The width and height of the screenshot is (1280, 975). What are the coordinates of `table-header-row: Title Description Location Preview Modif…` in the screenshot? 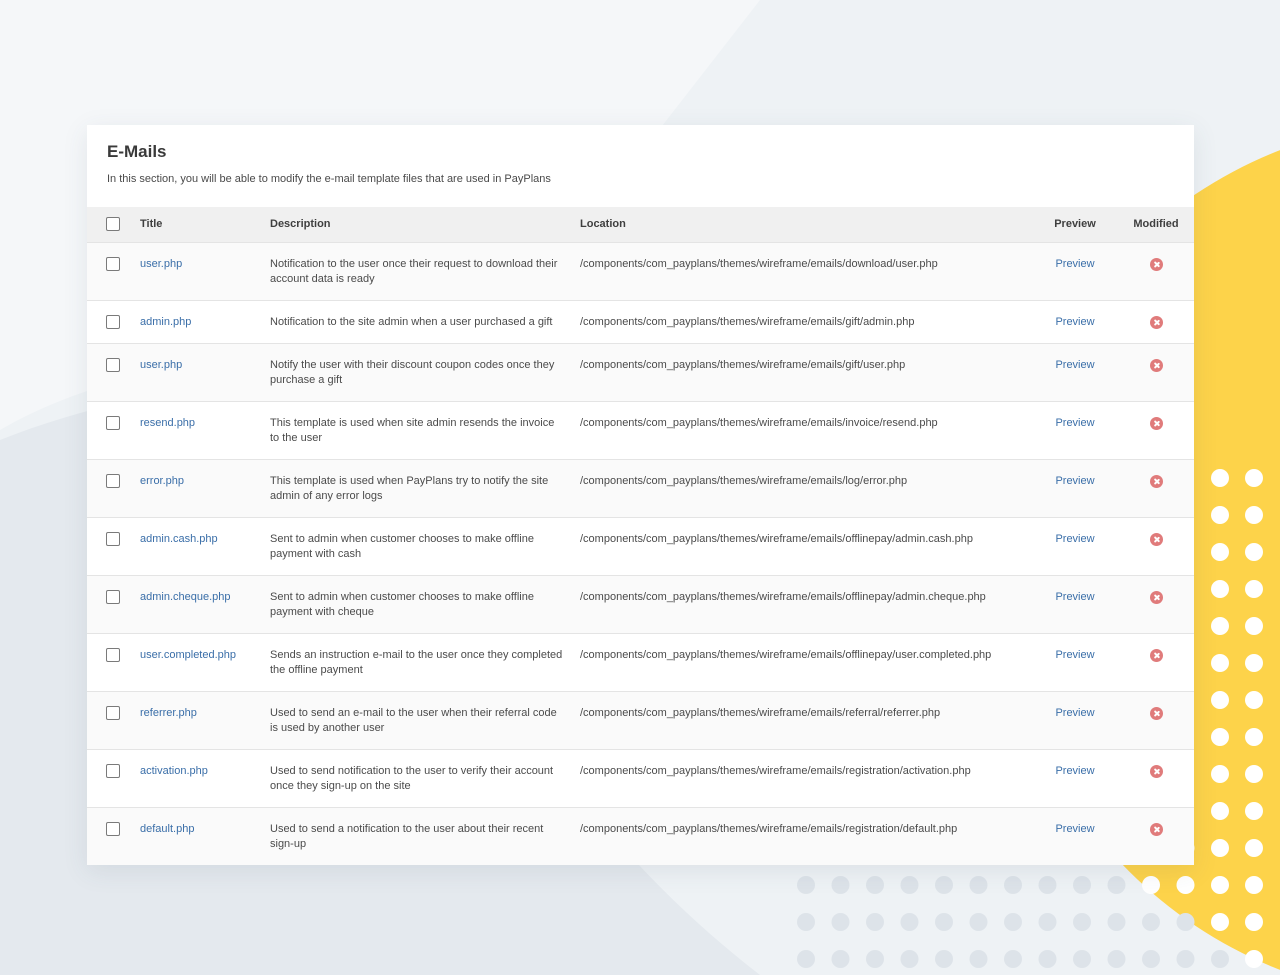 It's located at (640, 224).